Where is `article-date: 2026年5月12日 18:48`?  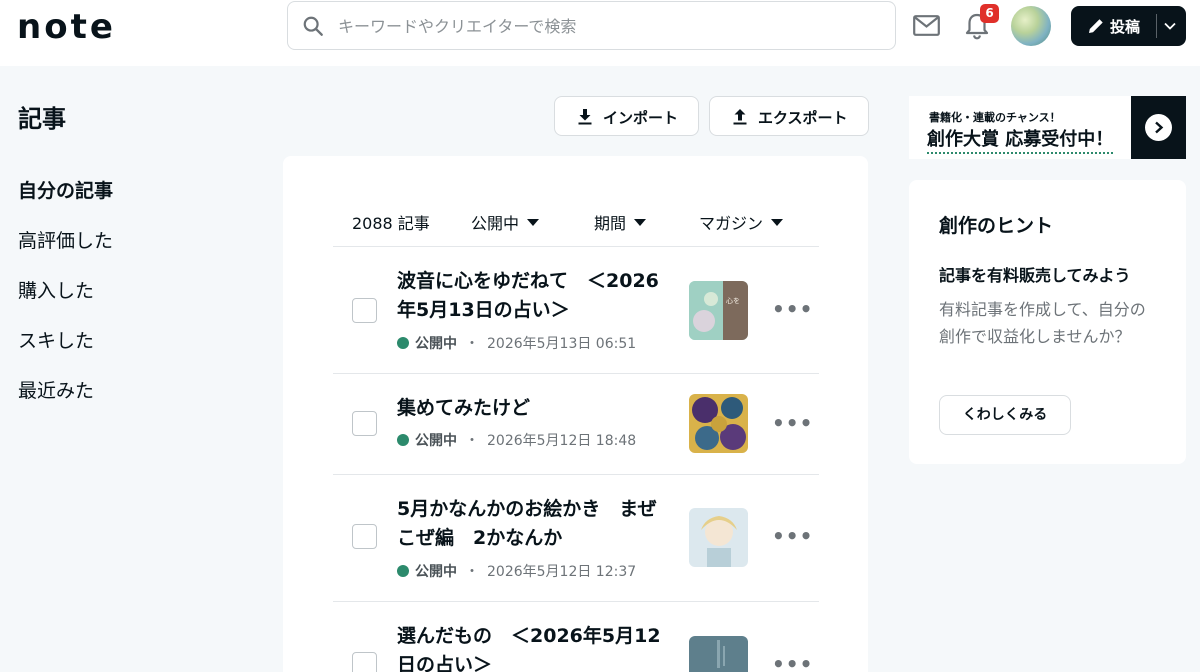 article-date: 2026年5月12日 18:48 is located at coordinates (562, 441).